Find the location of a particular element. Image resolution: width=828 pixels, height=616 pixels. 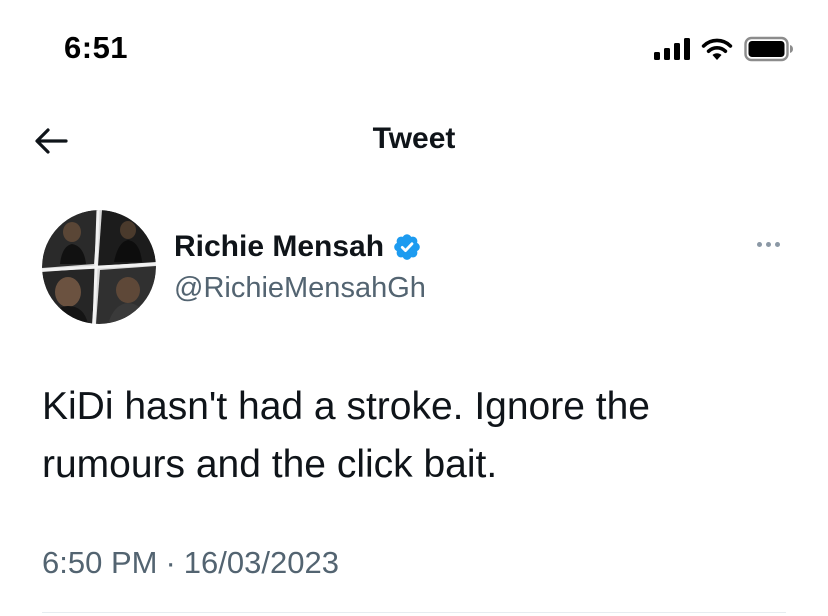

verified-badge-icon is located at coordinates (407, 247).